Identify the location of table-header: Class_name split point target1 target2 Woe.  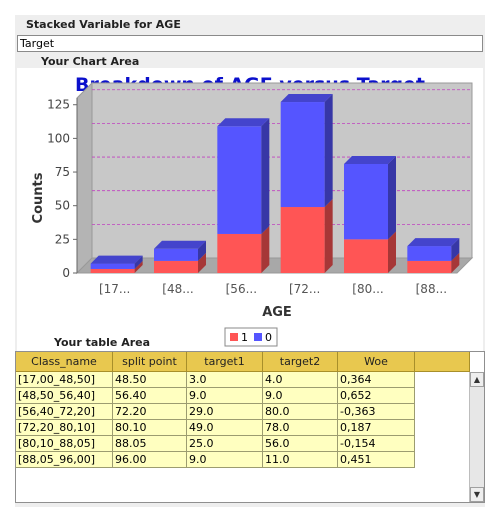
(243, 362).